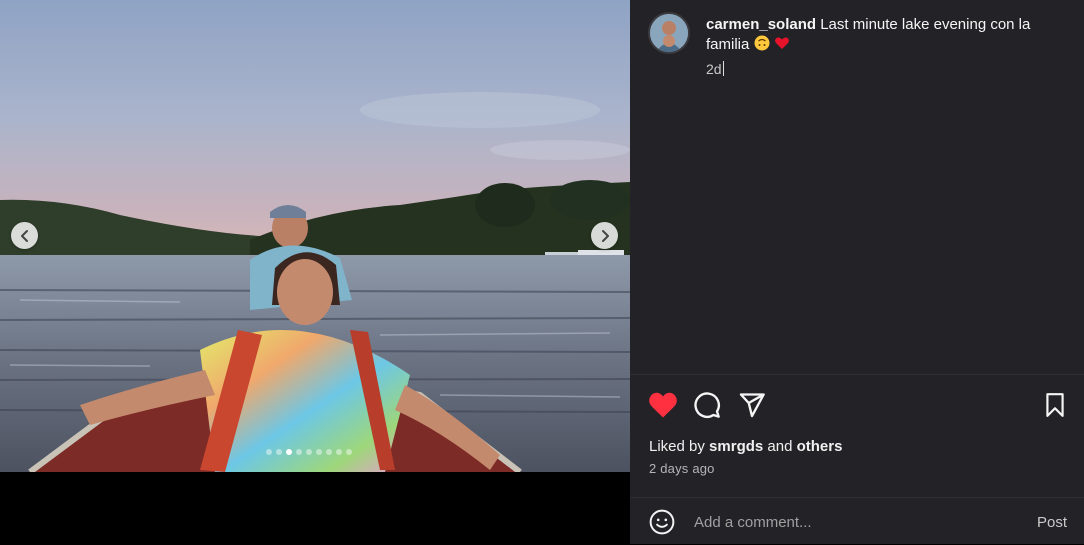 Image resolution: width=1084 pixels, height=545 pixels. I want to click on emoji-smile-icon, so click(662, 522).